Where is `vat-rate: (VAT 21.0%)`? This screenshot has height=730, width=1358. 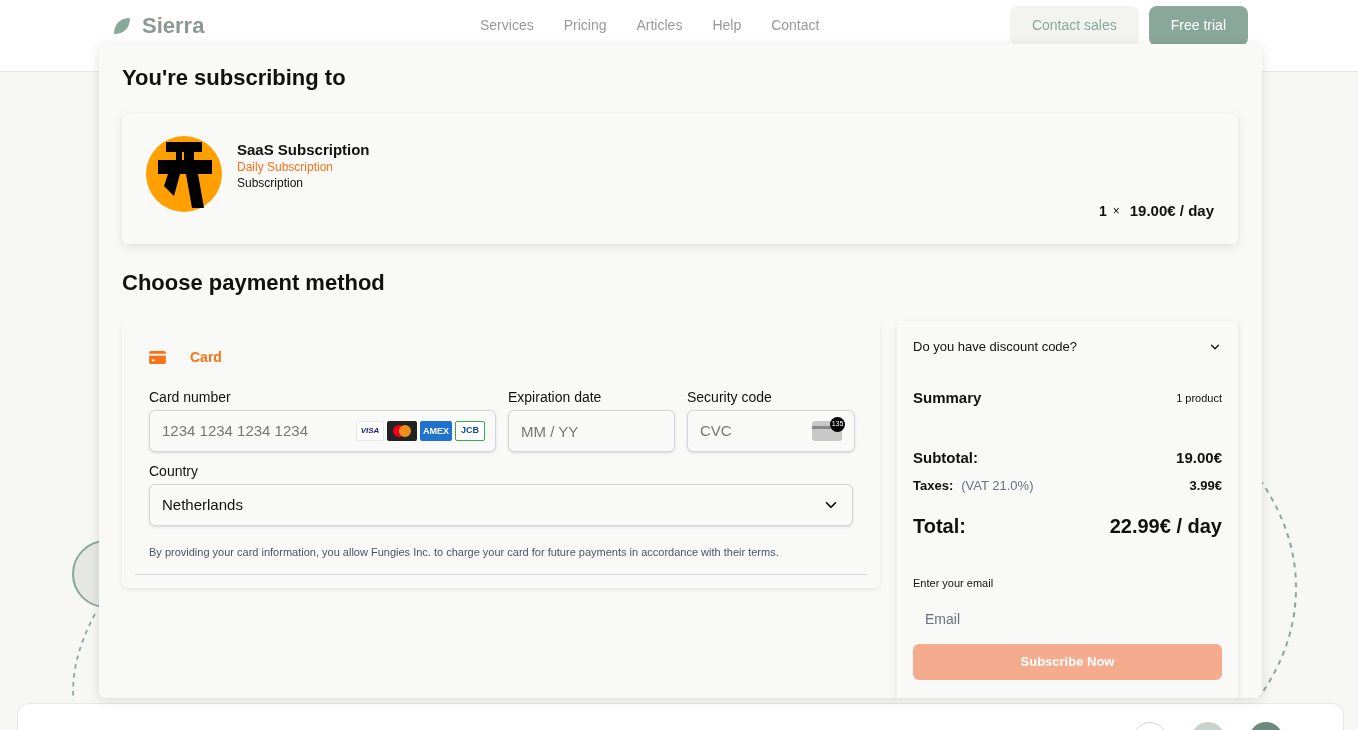
vat-rate: (VAT 21.0%) is located at coordinates (997, 485).